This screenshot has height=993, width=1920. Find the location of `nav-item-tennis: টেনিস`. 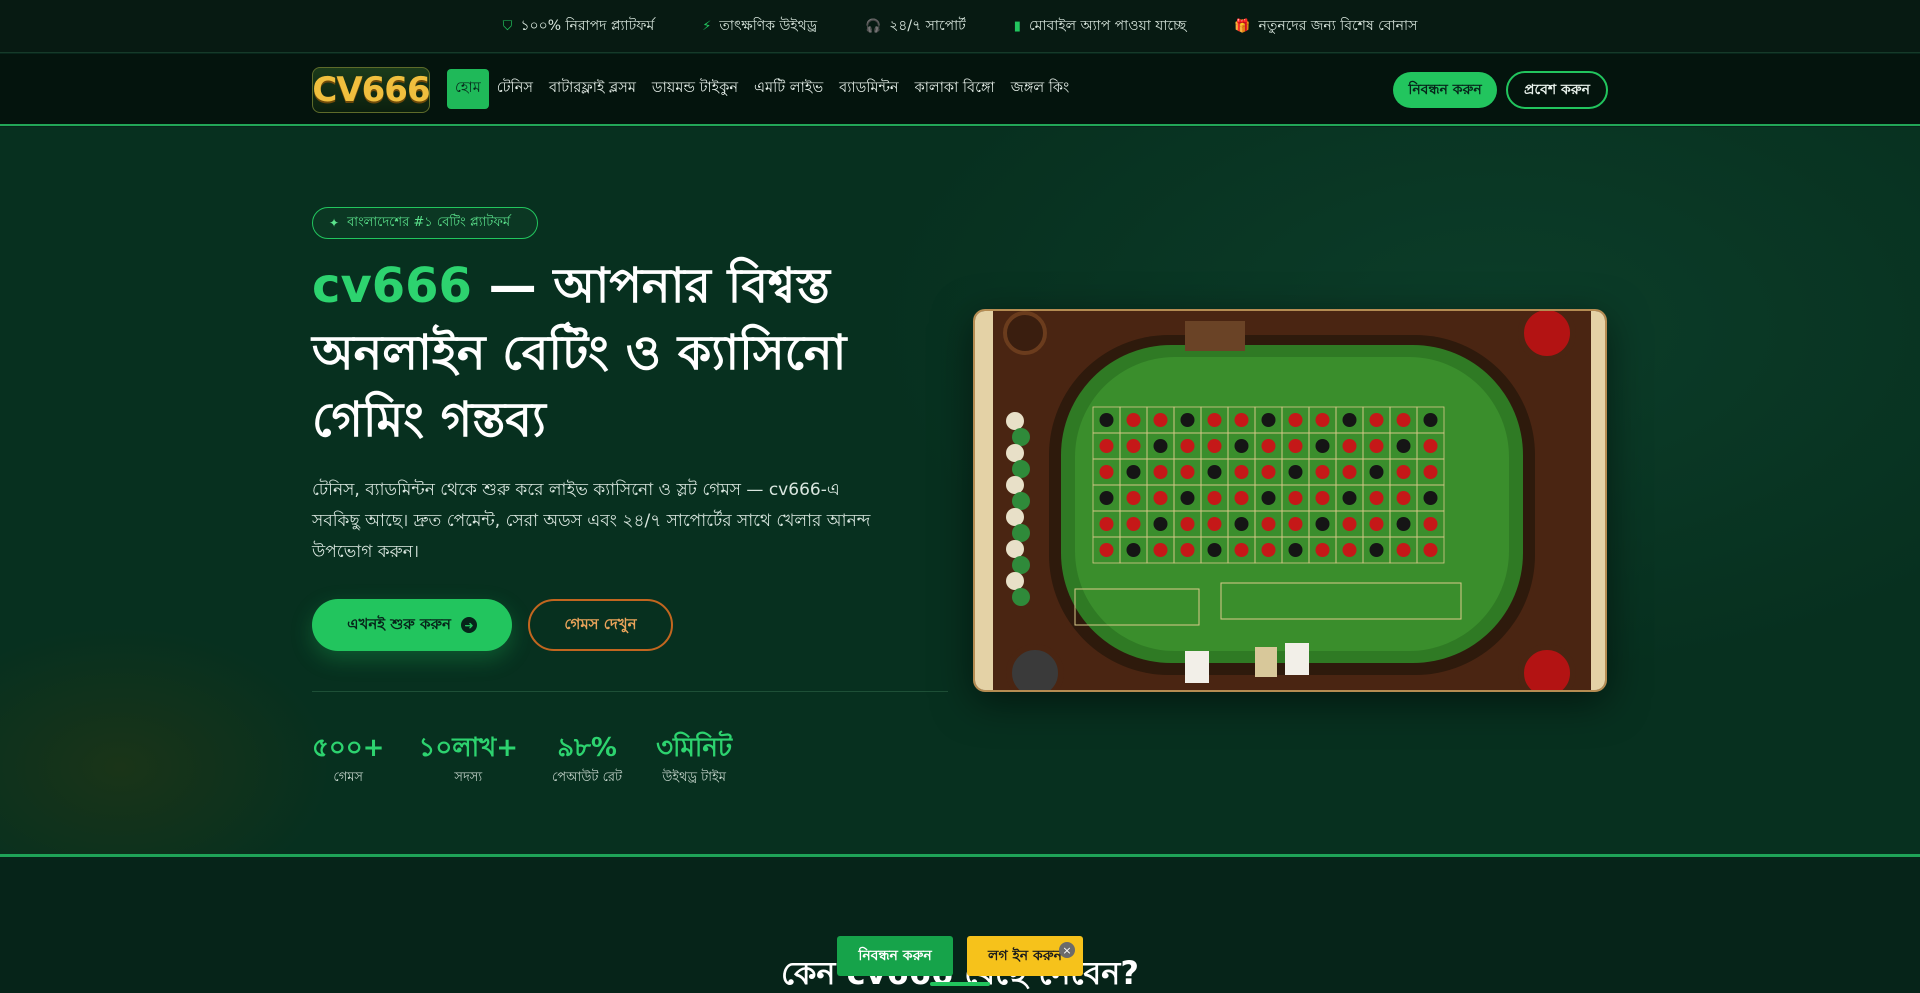

nav-item-tennis: টেনিস is located at coordinates (515, 89).